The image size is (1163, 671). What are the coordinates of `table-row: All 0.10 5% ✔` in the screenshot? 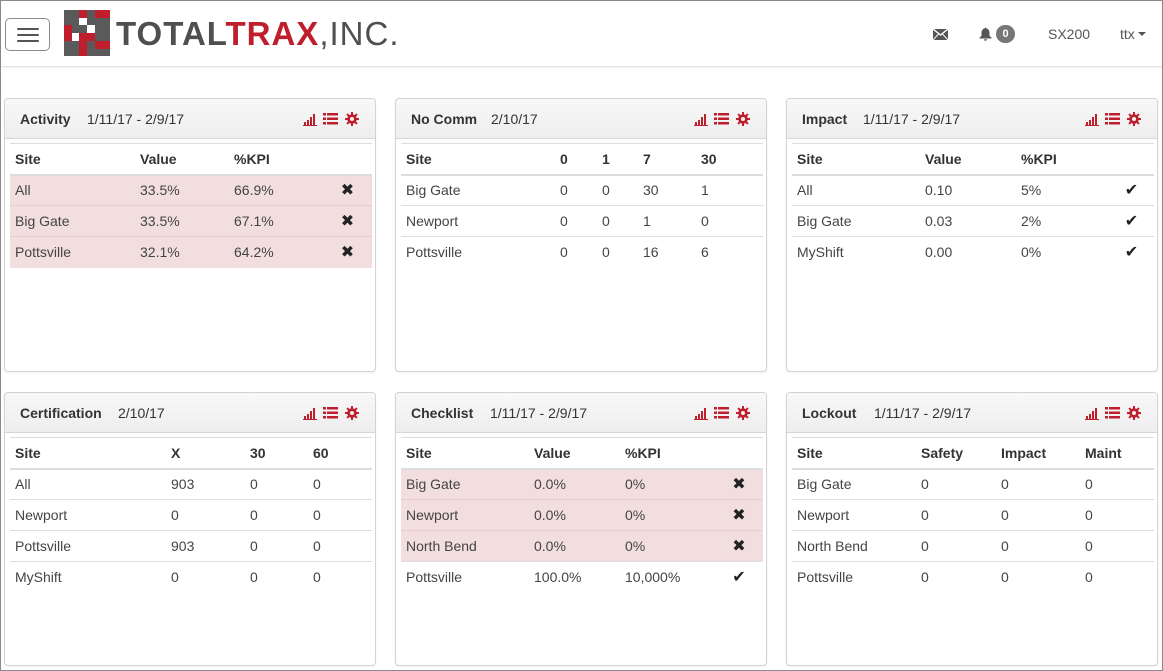 It's located at (973, 190).